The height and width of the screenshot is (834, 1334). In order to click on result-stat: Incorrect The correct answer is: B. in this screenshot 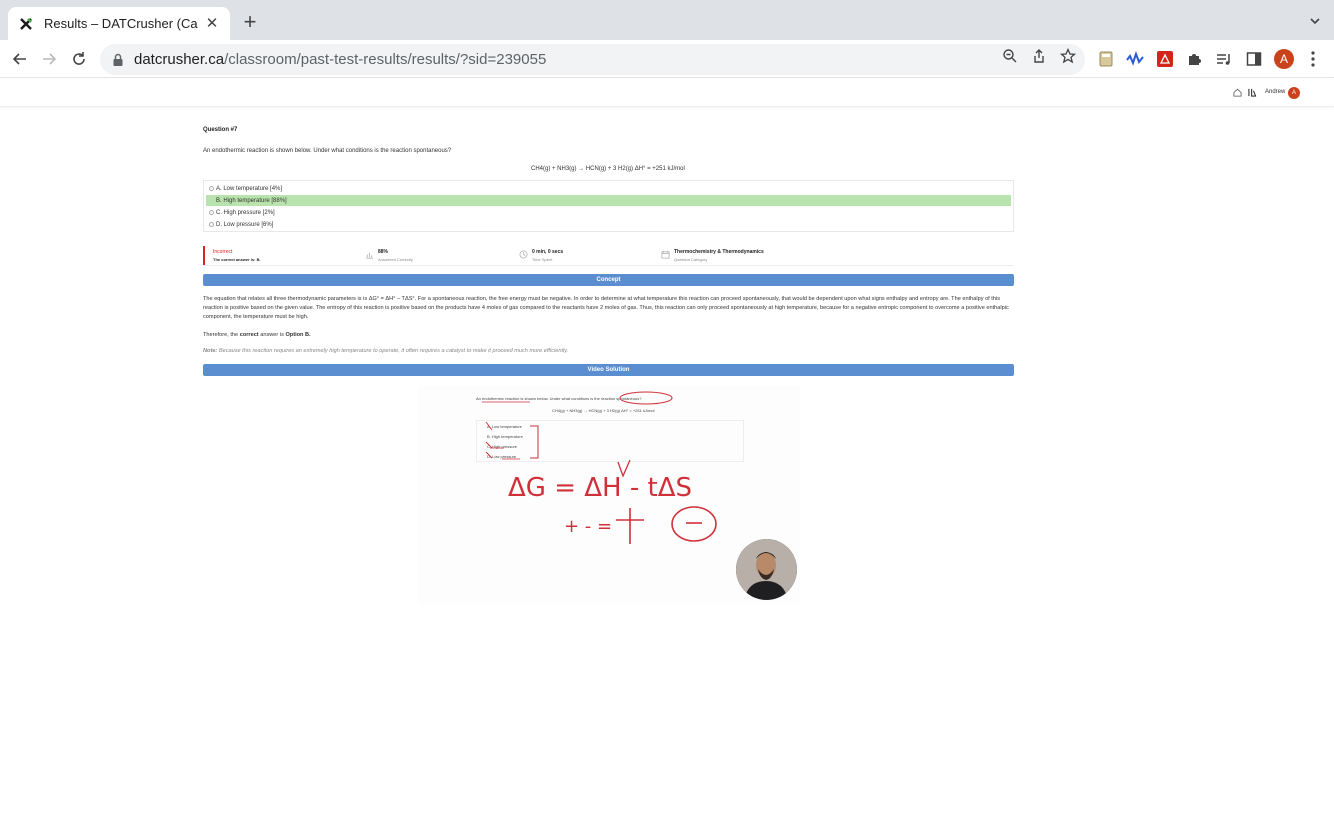, I will do `click(237, 255)`.